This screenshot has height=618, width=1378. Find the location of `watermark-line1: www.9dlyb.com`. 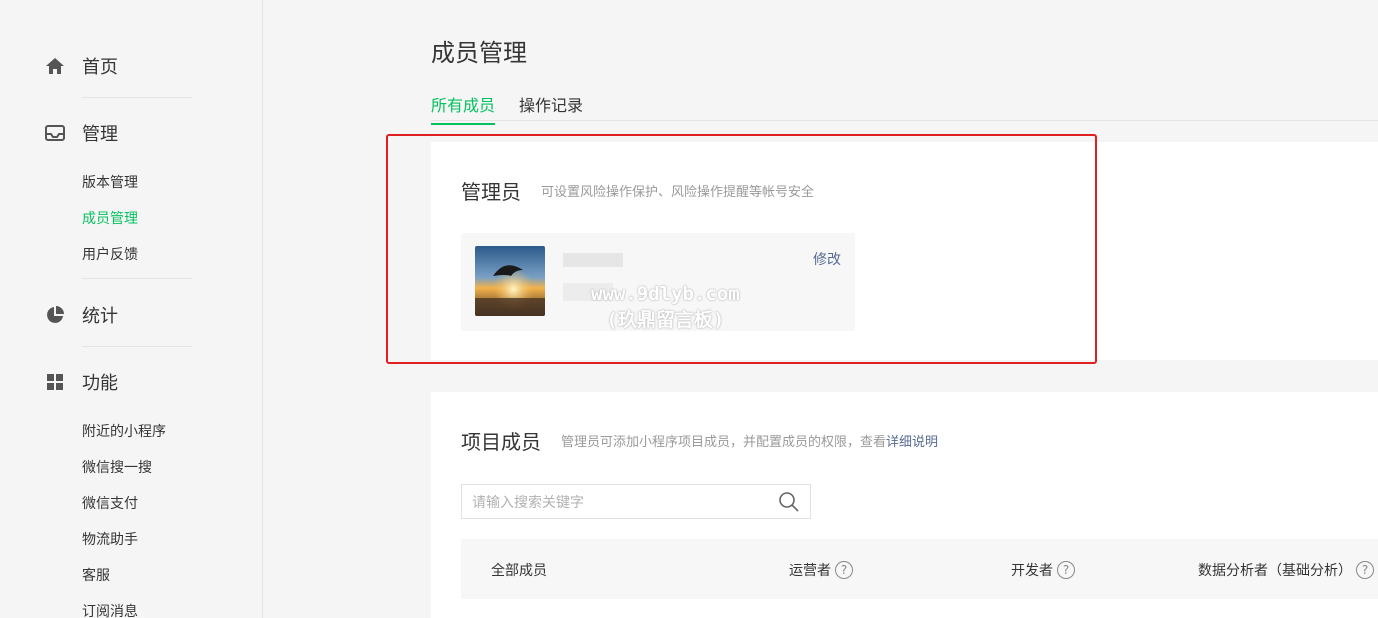

watermark-line1: www.9dlyb.com is located at coordinates (665, 294).